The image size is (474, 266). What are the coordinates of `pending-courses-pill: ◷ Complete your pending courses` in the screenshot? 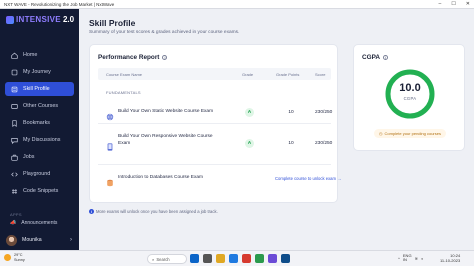 It's located at (410, 133).